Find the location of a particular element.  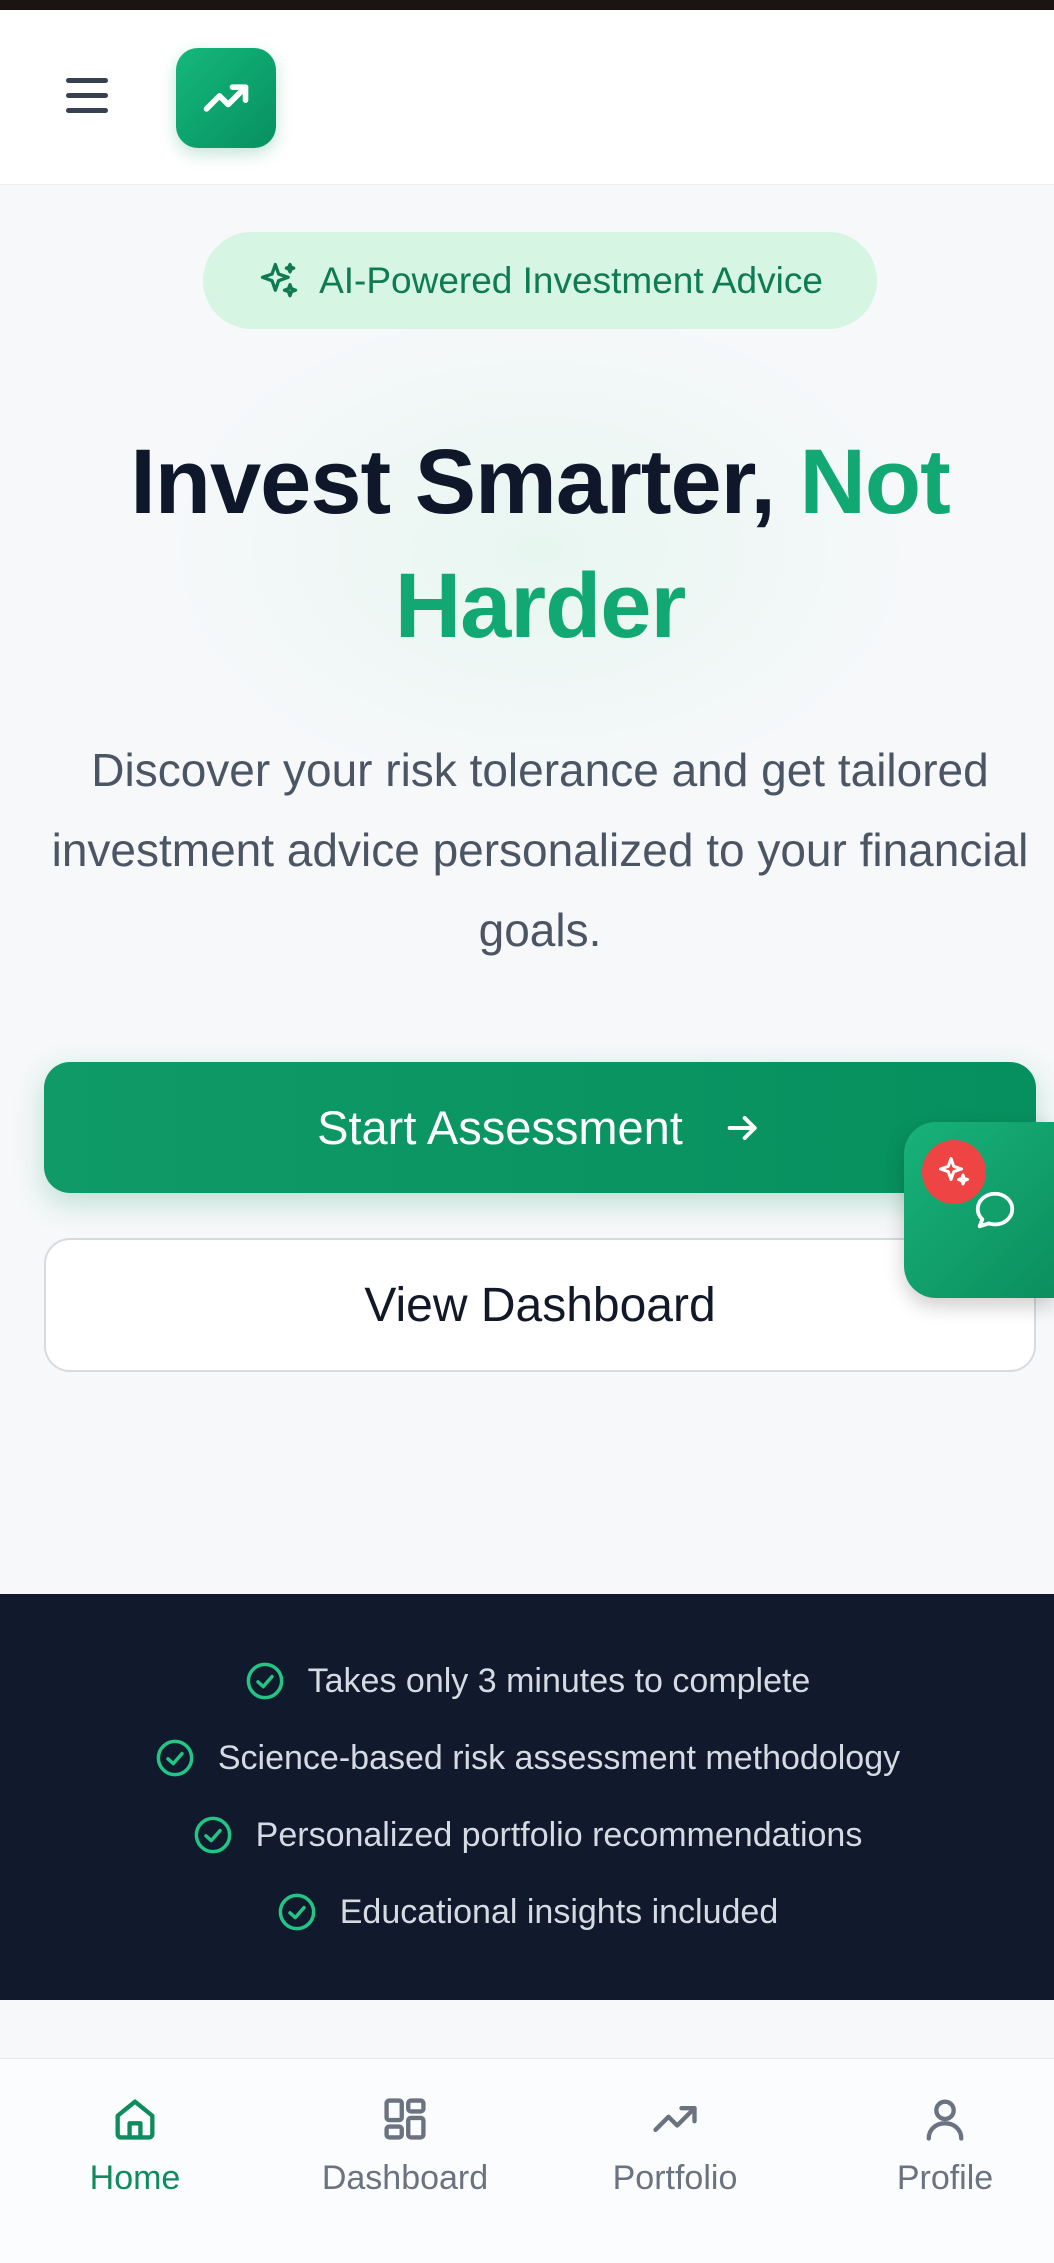

notification-badge is located at coordinates (954, 1172).